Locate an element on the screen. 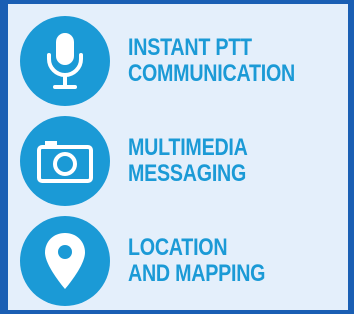 This screenshot has height=314, width=354. microphone-icon is located at coordinates (65, 61).